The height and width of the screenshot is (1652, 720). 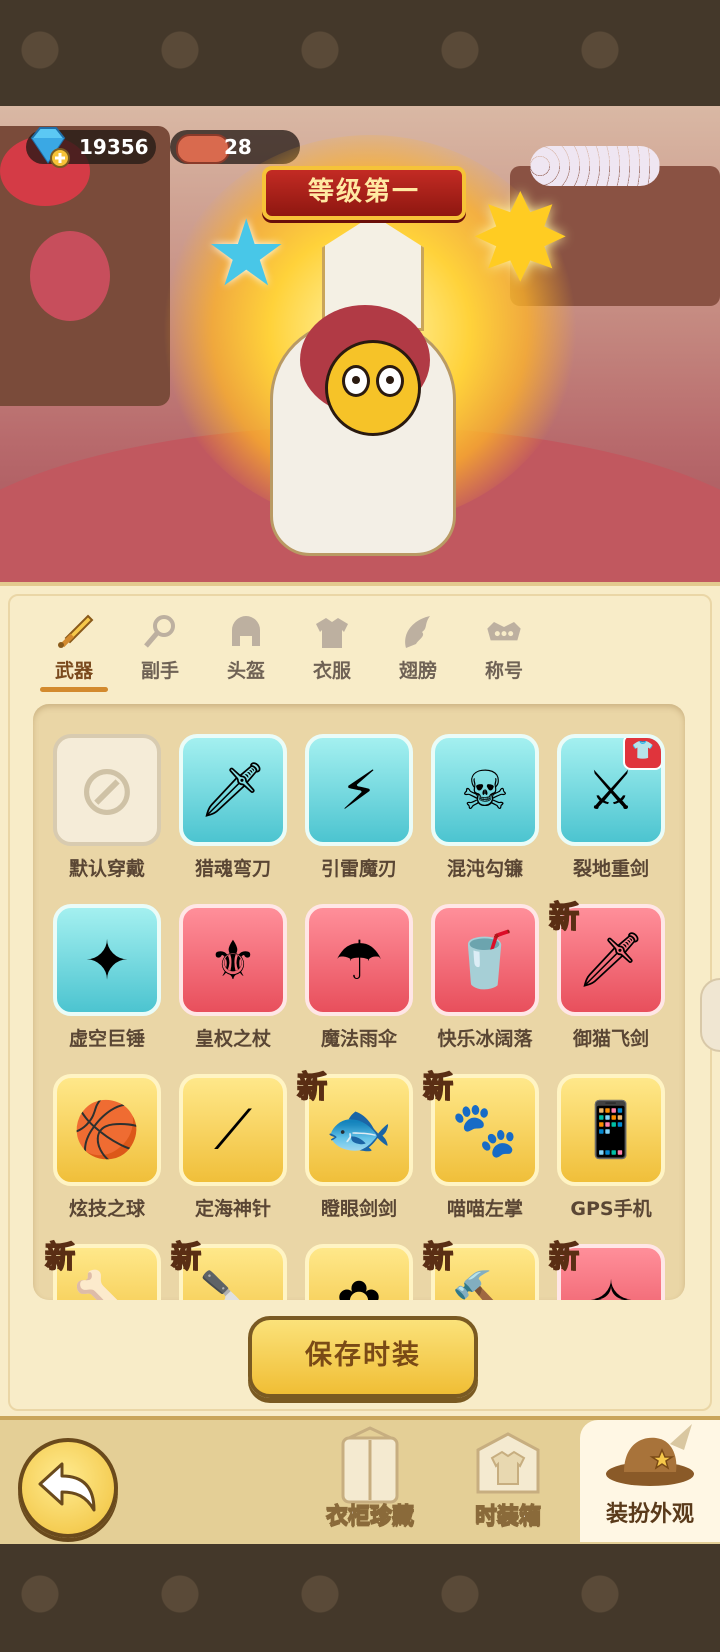 I want to click on dress-up-button: 装扮外观, so click(x=650, y=1481).